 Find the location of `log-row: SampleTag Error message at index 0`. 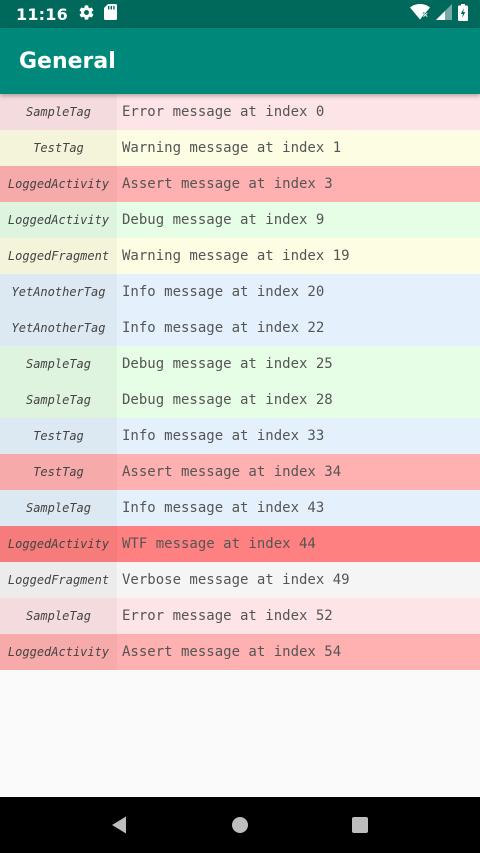

log-row: SampleTag Error message at index 0 is located at coordinates (240, 112).